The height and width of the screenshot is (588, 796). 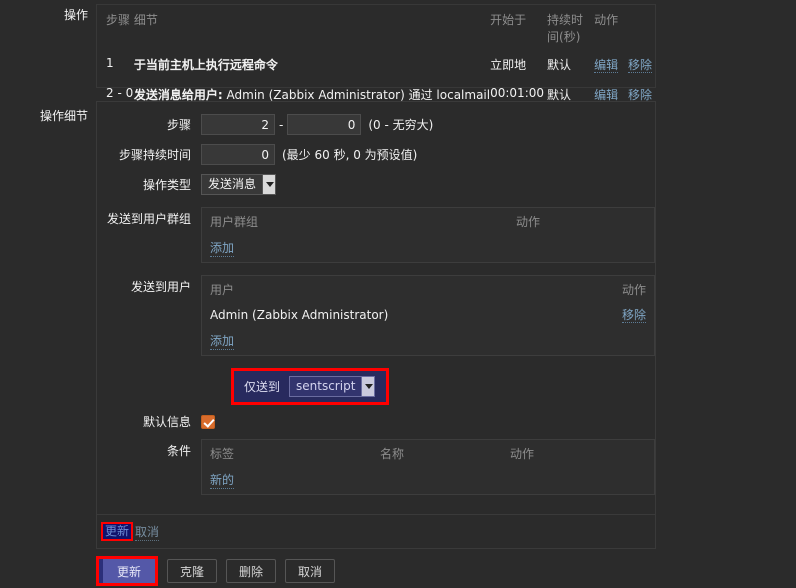 I want to click on operation-type-select: 发送消息, so click(x=239, y=184).